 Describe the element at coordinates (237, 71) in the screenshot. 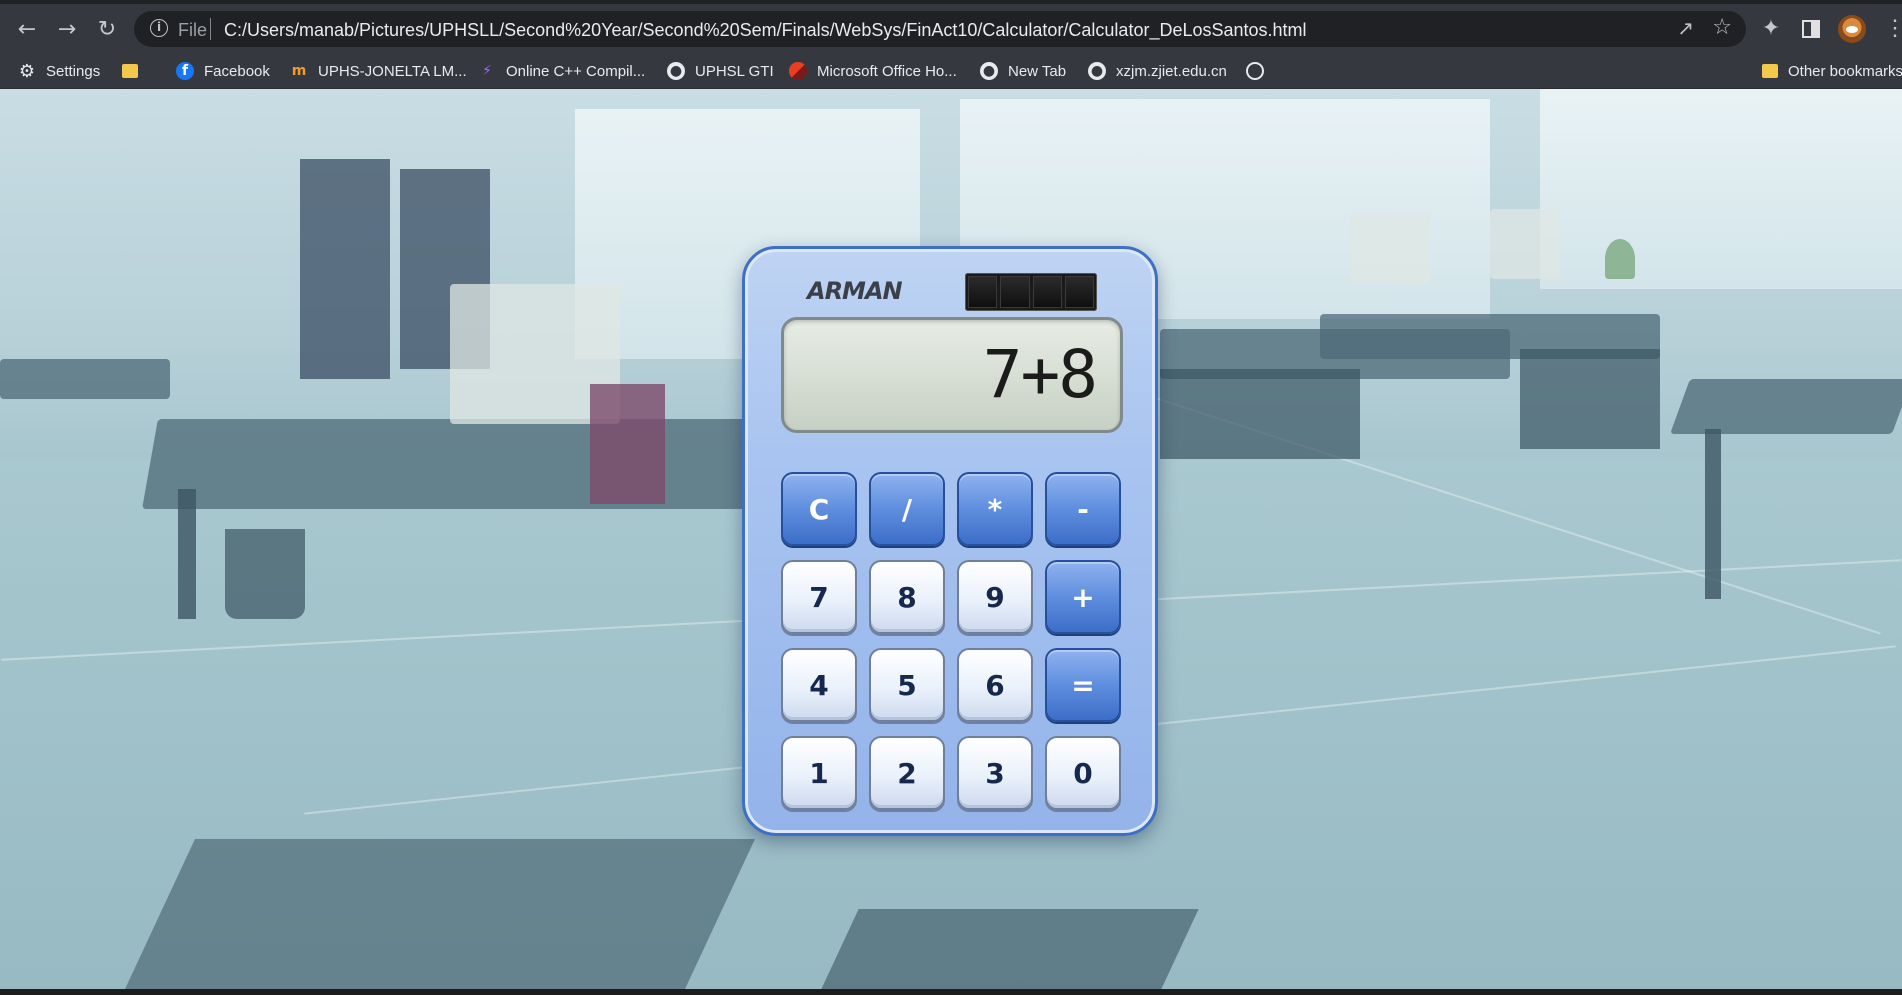

I see `bookmark-label: Facebook` at that location.